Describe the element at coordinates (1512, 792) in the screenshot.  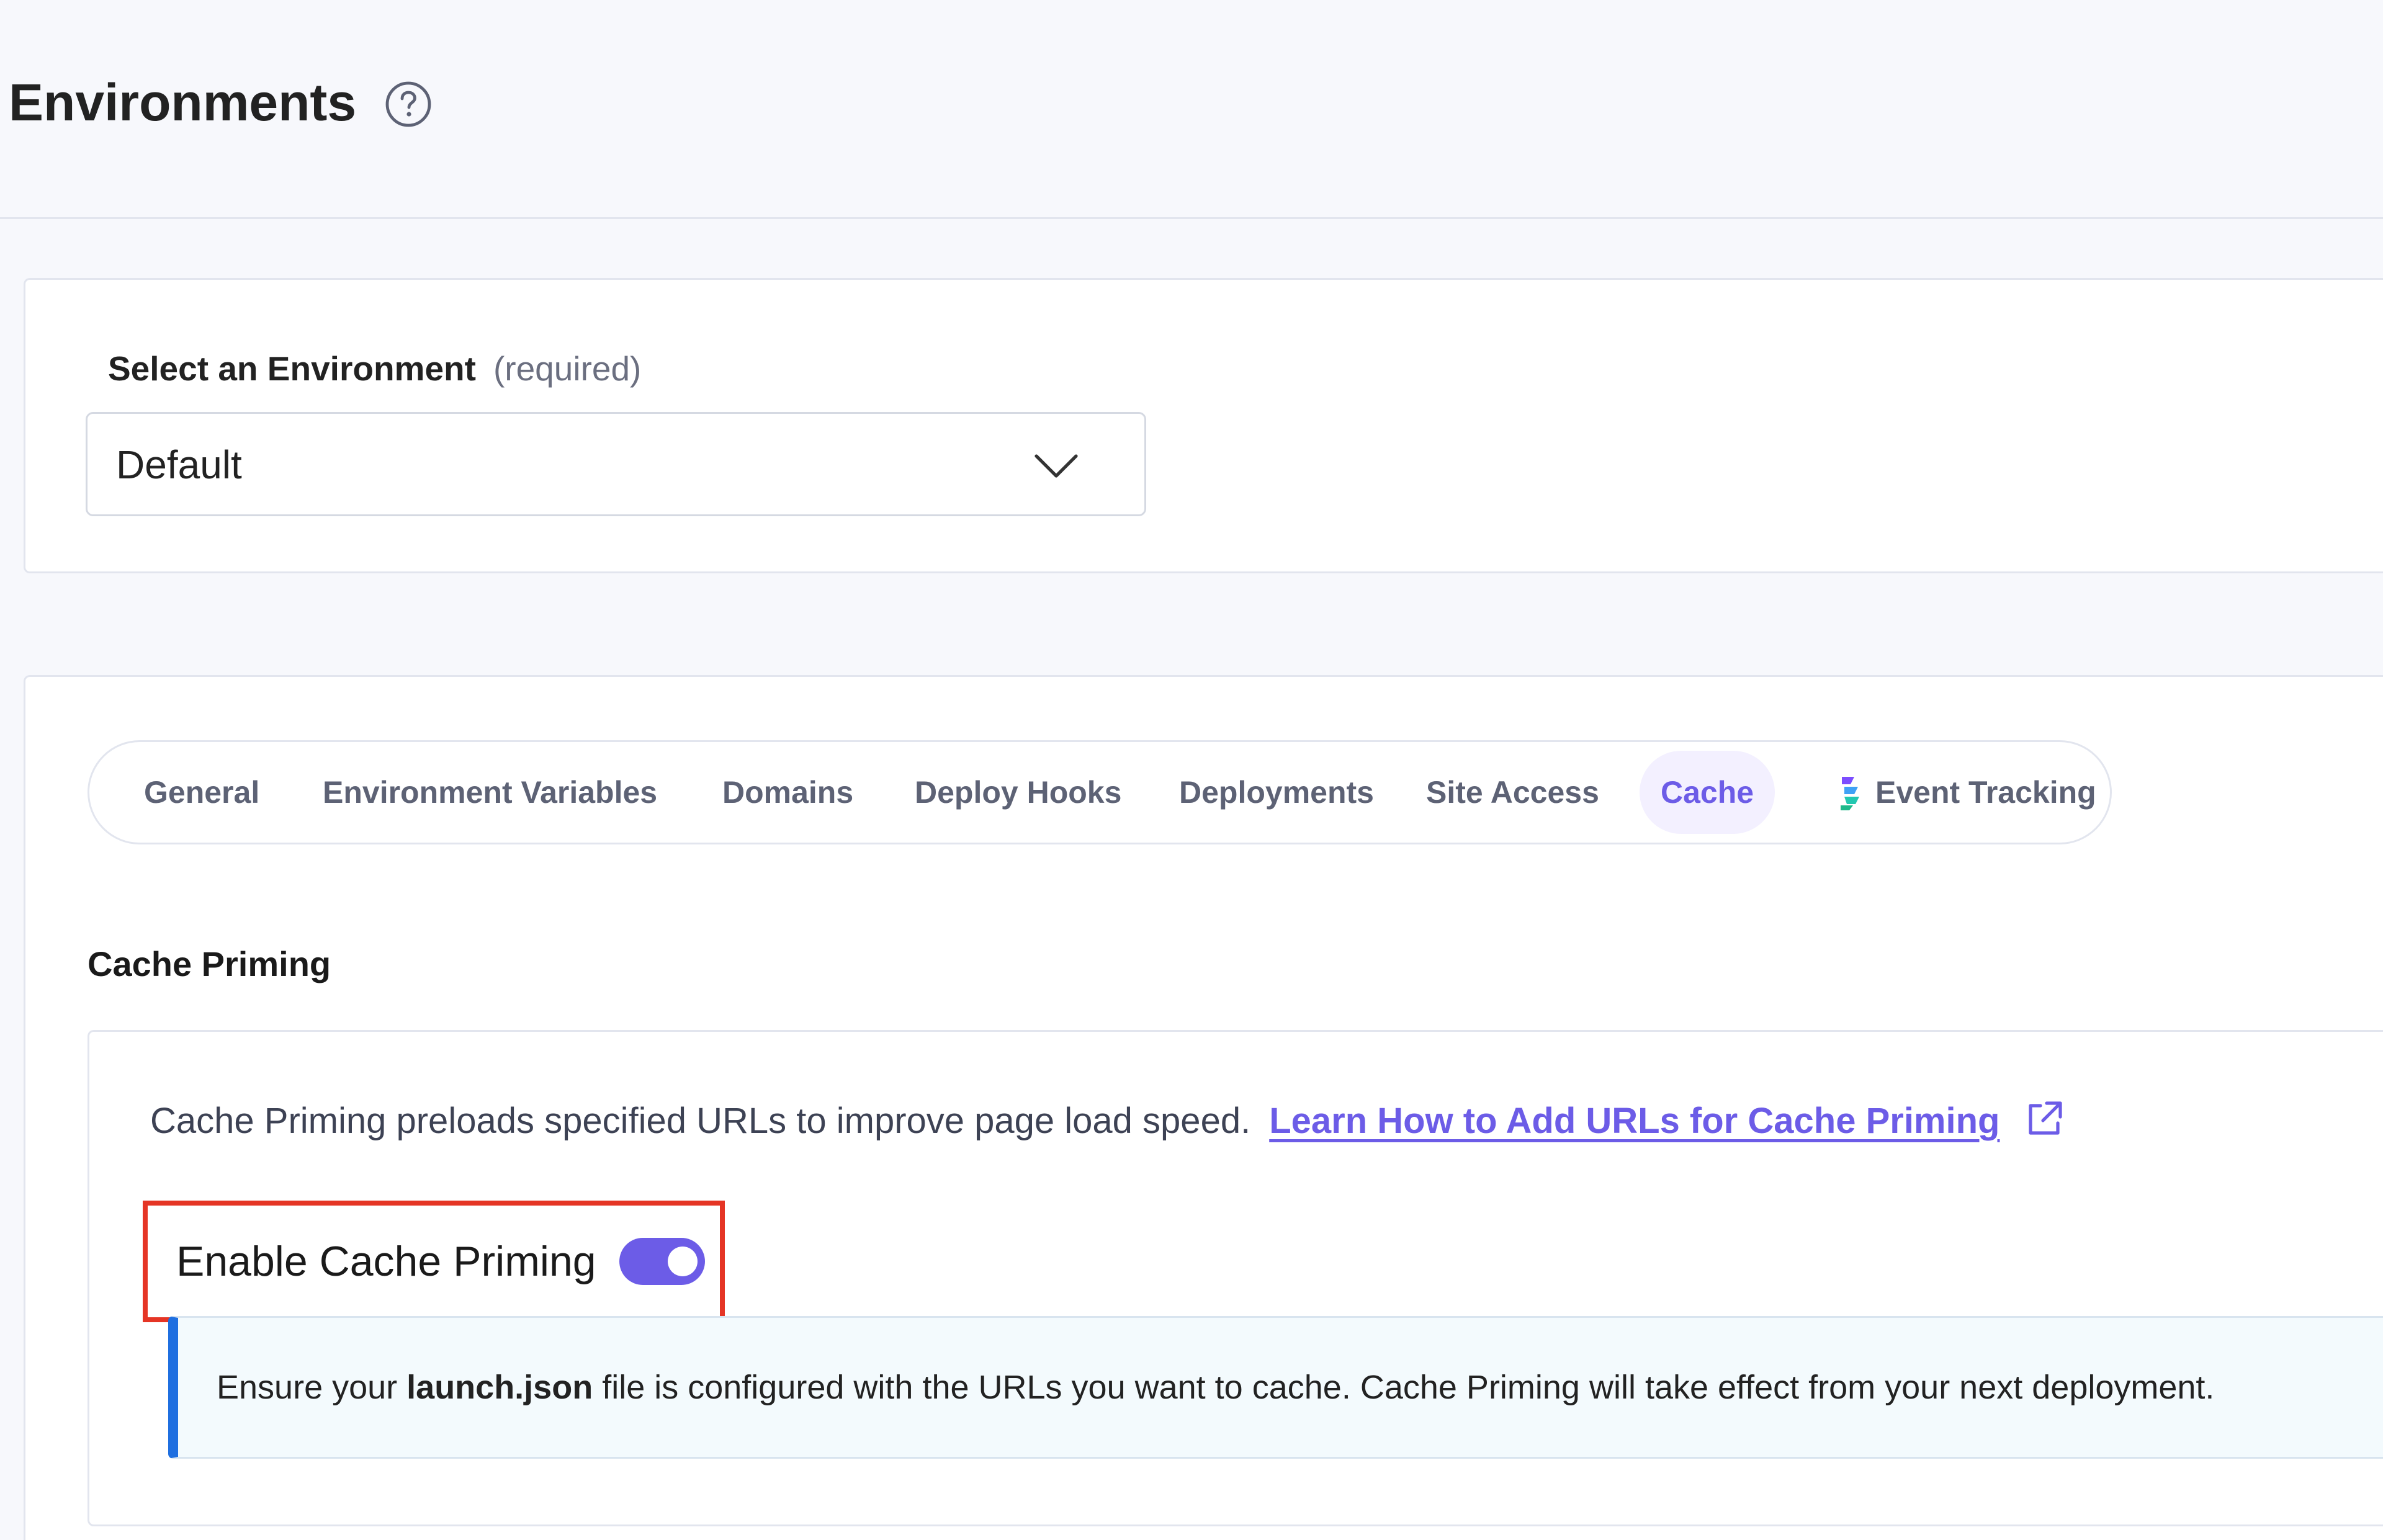
I see `tab-site-access: Site Access` at that location.